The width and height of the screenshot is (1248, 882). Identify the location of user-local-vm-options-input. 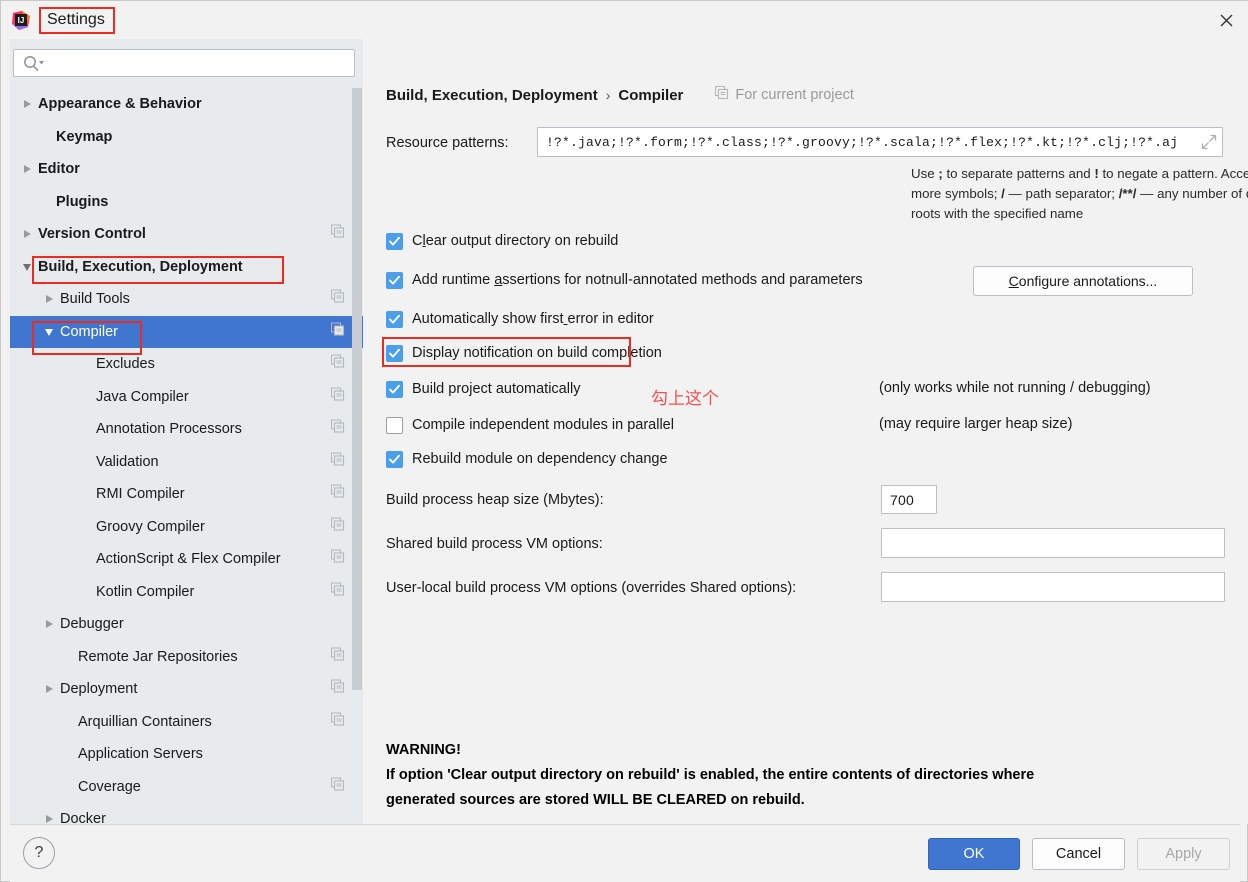
(1053, 587).